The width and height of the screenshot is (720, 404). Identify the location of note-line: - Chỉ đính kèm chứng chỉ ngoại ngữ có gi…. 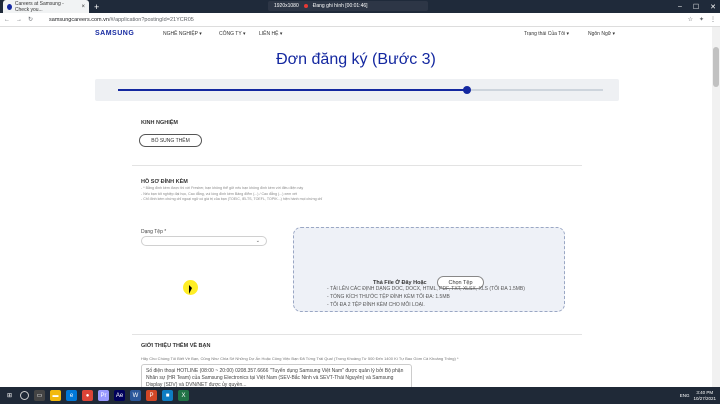
(232, 199).